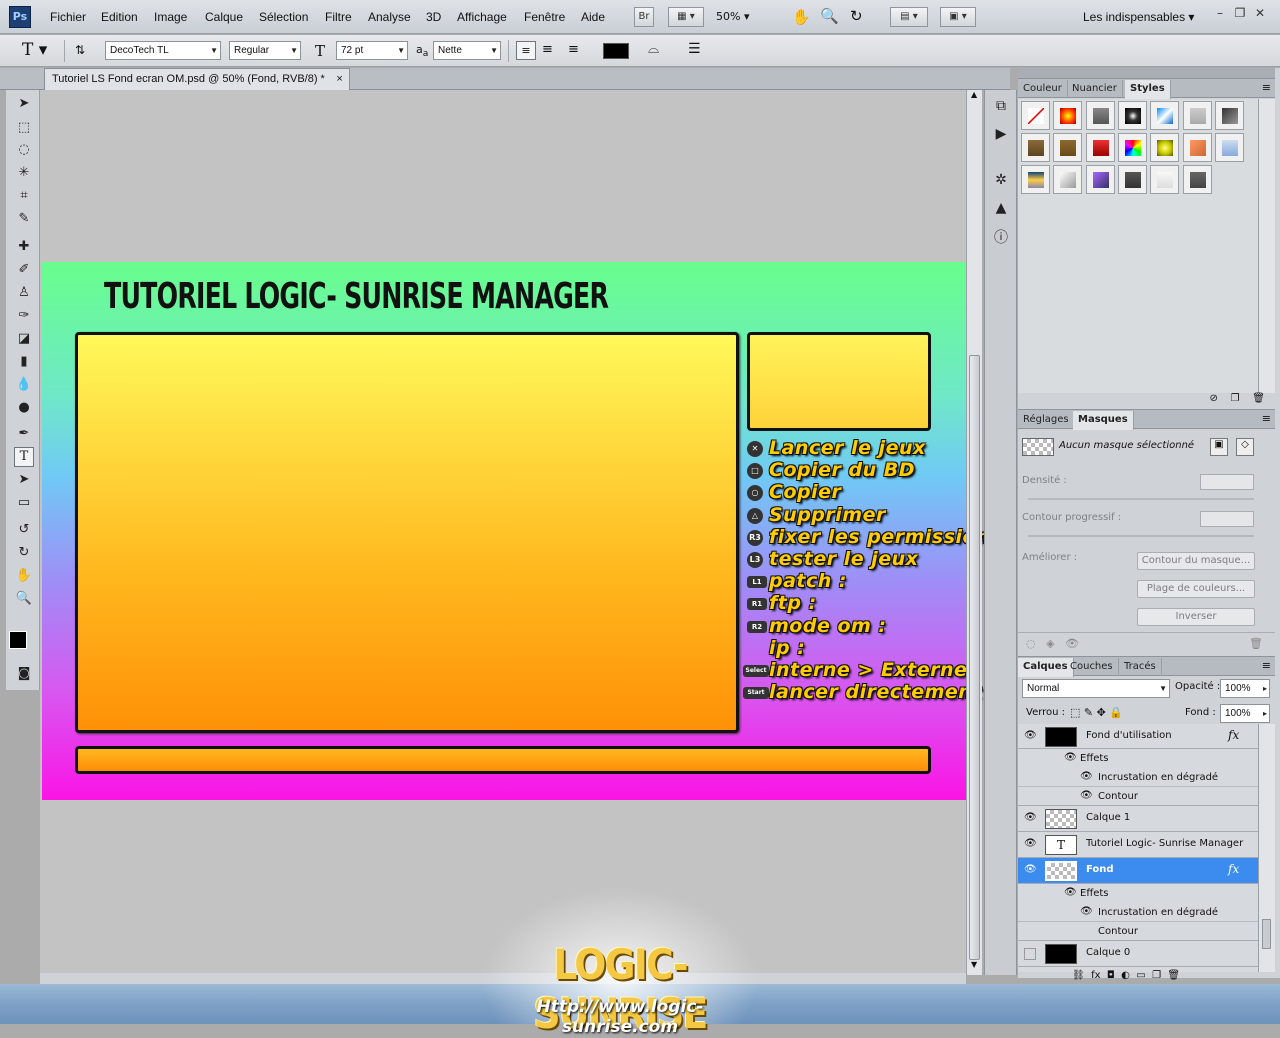 This screenshot has height=1038, width=1280. What do you see at coordinates (1111, 975) in the screenshot?
I see `add-mask-icon: ◘` at bounding box center [1111, 975].